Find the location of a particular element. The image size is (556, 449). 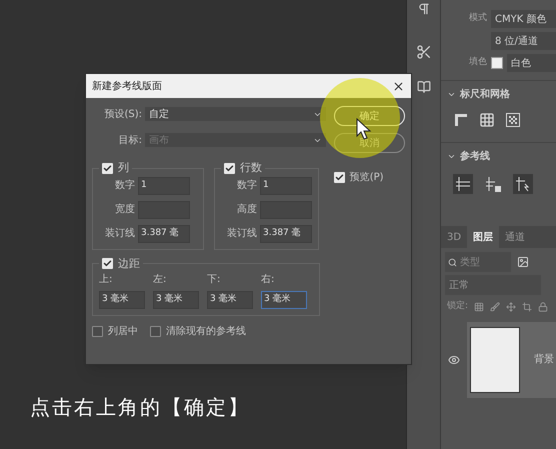

move-icon is located at coordinates (511, 307).